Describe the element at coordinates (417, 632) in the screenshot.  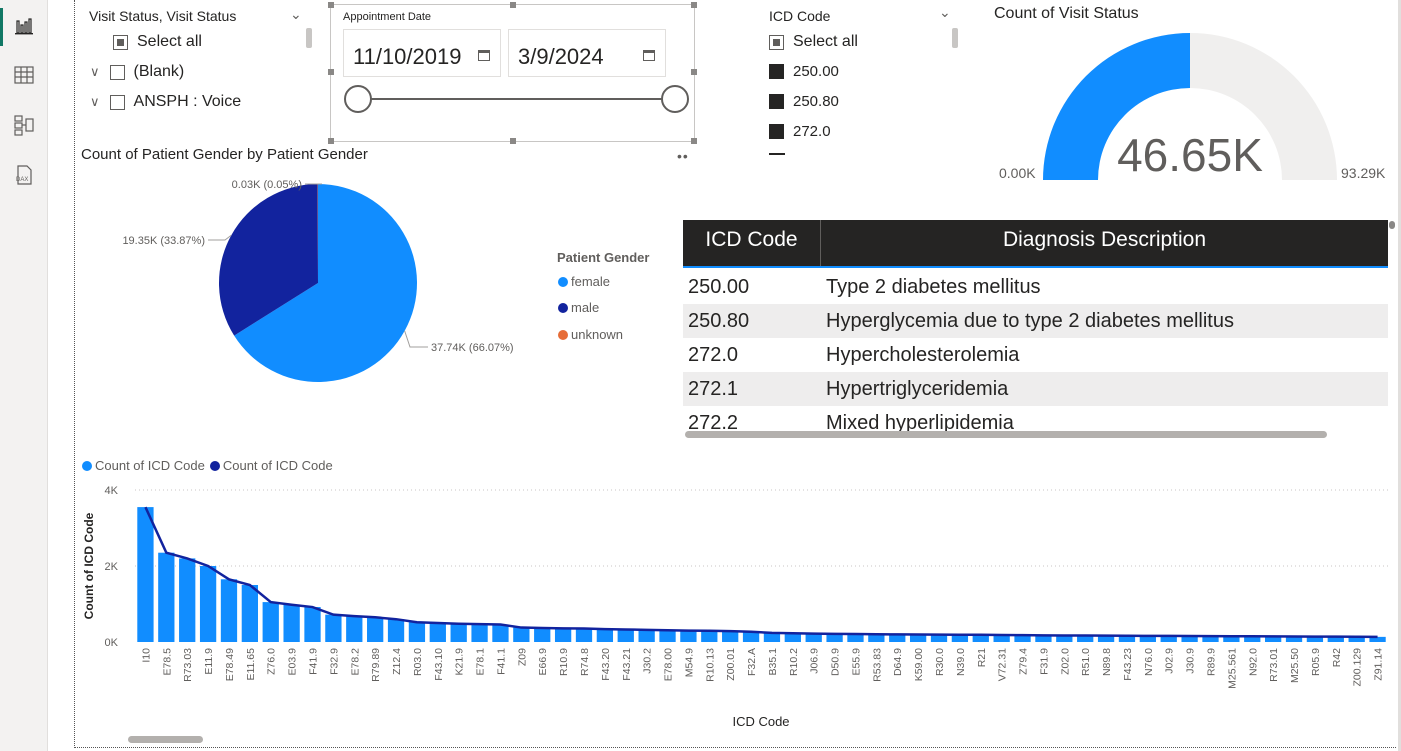
I see `bar-R03.0` at that location.